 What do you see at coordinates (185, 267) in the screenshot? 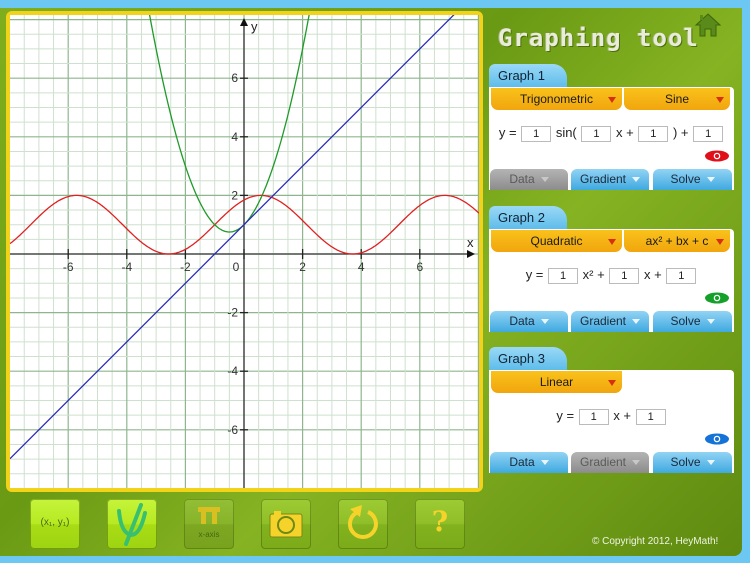
I see `x-tick-label: -2` at bounding box center [185, 267].